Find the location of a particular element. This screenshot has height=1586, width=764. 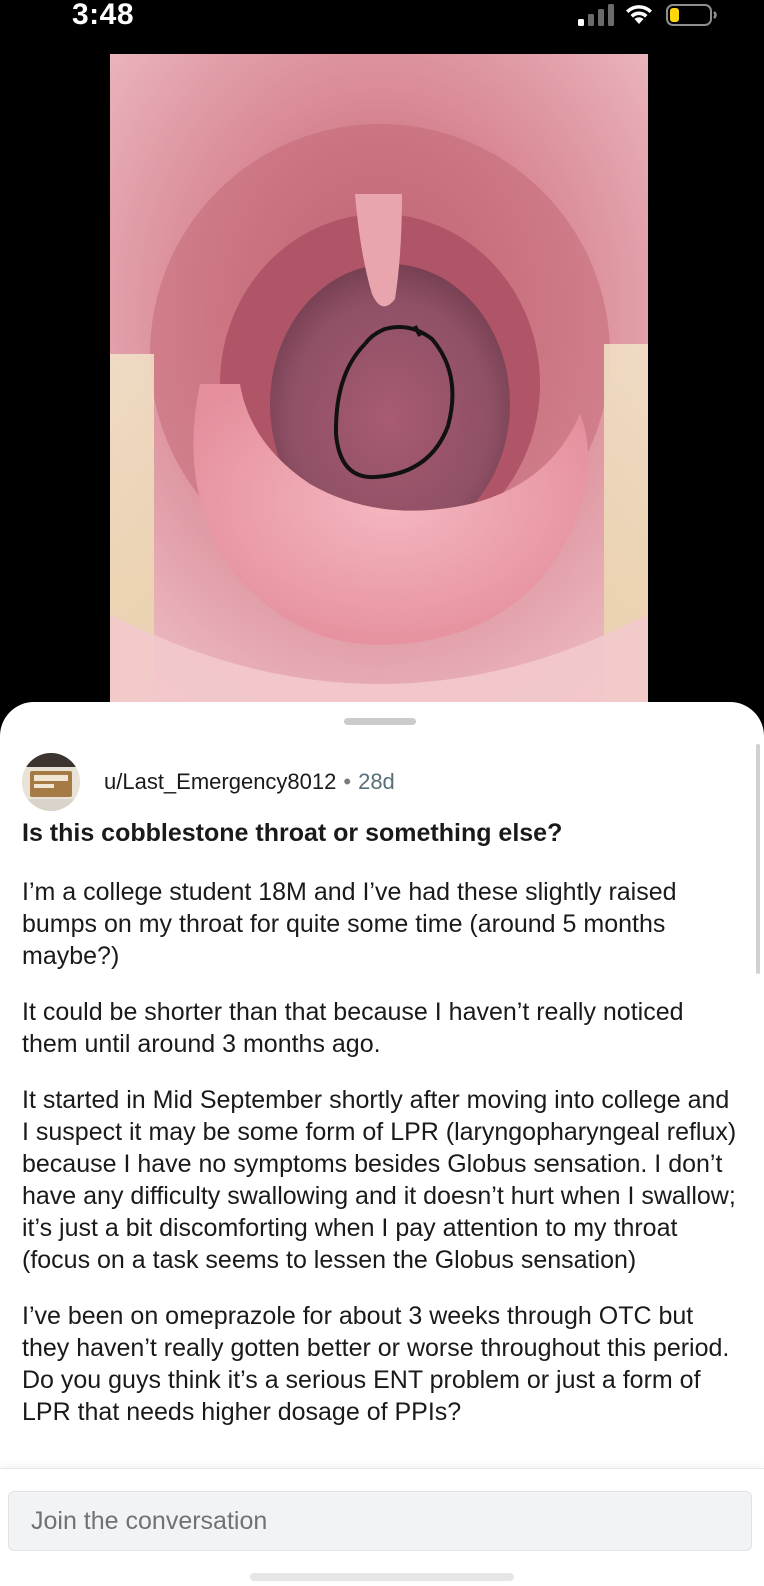

comment-composer: Join the conversation is located at coordinates (382, 1527).